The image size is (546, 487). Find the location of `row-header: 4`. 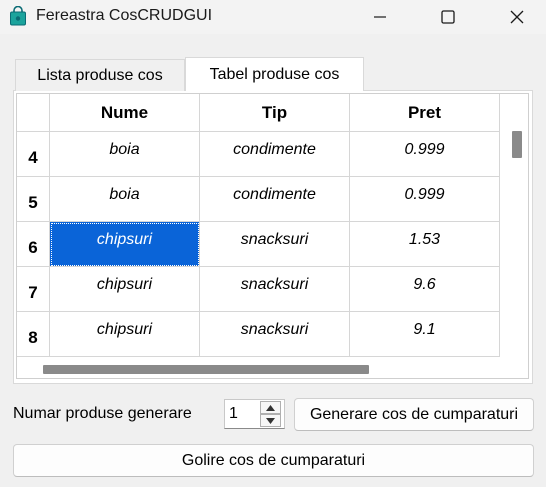

row-header: 4 is located at coordinates (33, 154).